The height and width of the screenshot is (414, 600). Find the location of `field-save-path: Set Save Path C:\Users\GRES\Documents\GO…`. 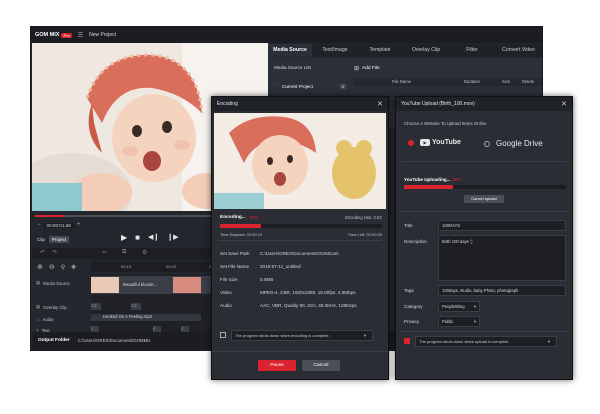

field-save-path: Set Save Path C:\Users\GRES\Documents\GO… is located at coordinates (302, 253).